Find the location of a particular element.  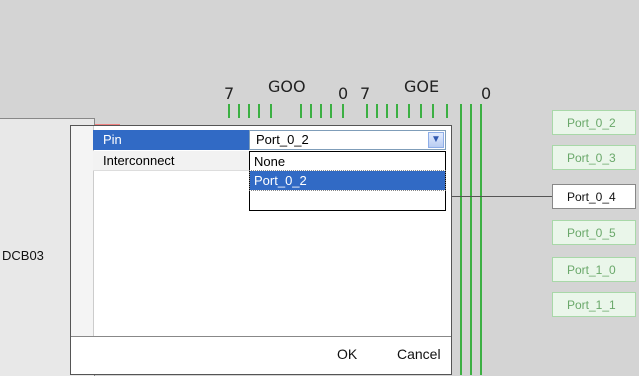

goe-high-index: 7 is located at coordinates (365, 93).